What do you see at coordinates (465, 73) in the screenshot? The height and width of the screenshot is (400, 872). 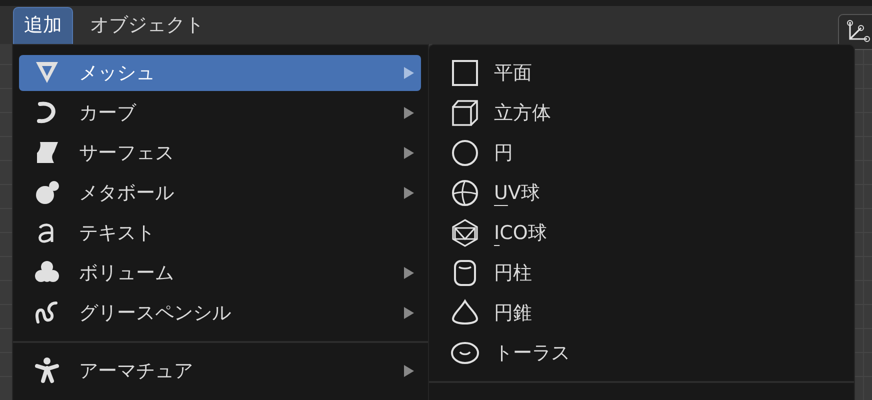 I see `square-icon` at bounding box center [465, 73].